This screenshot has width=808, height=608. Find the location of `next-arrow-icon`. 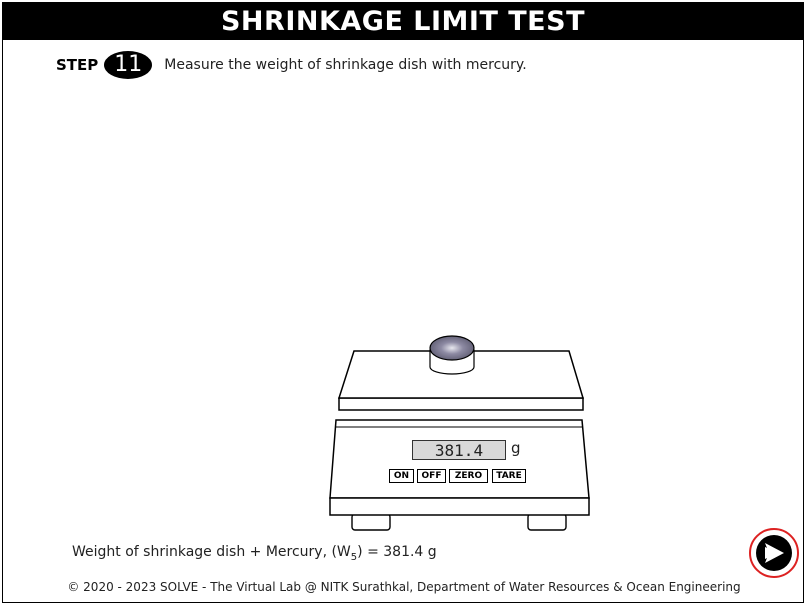

next-arrow-icon is located at coordinates (774, 553).